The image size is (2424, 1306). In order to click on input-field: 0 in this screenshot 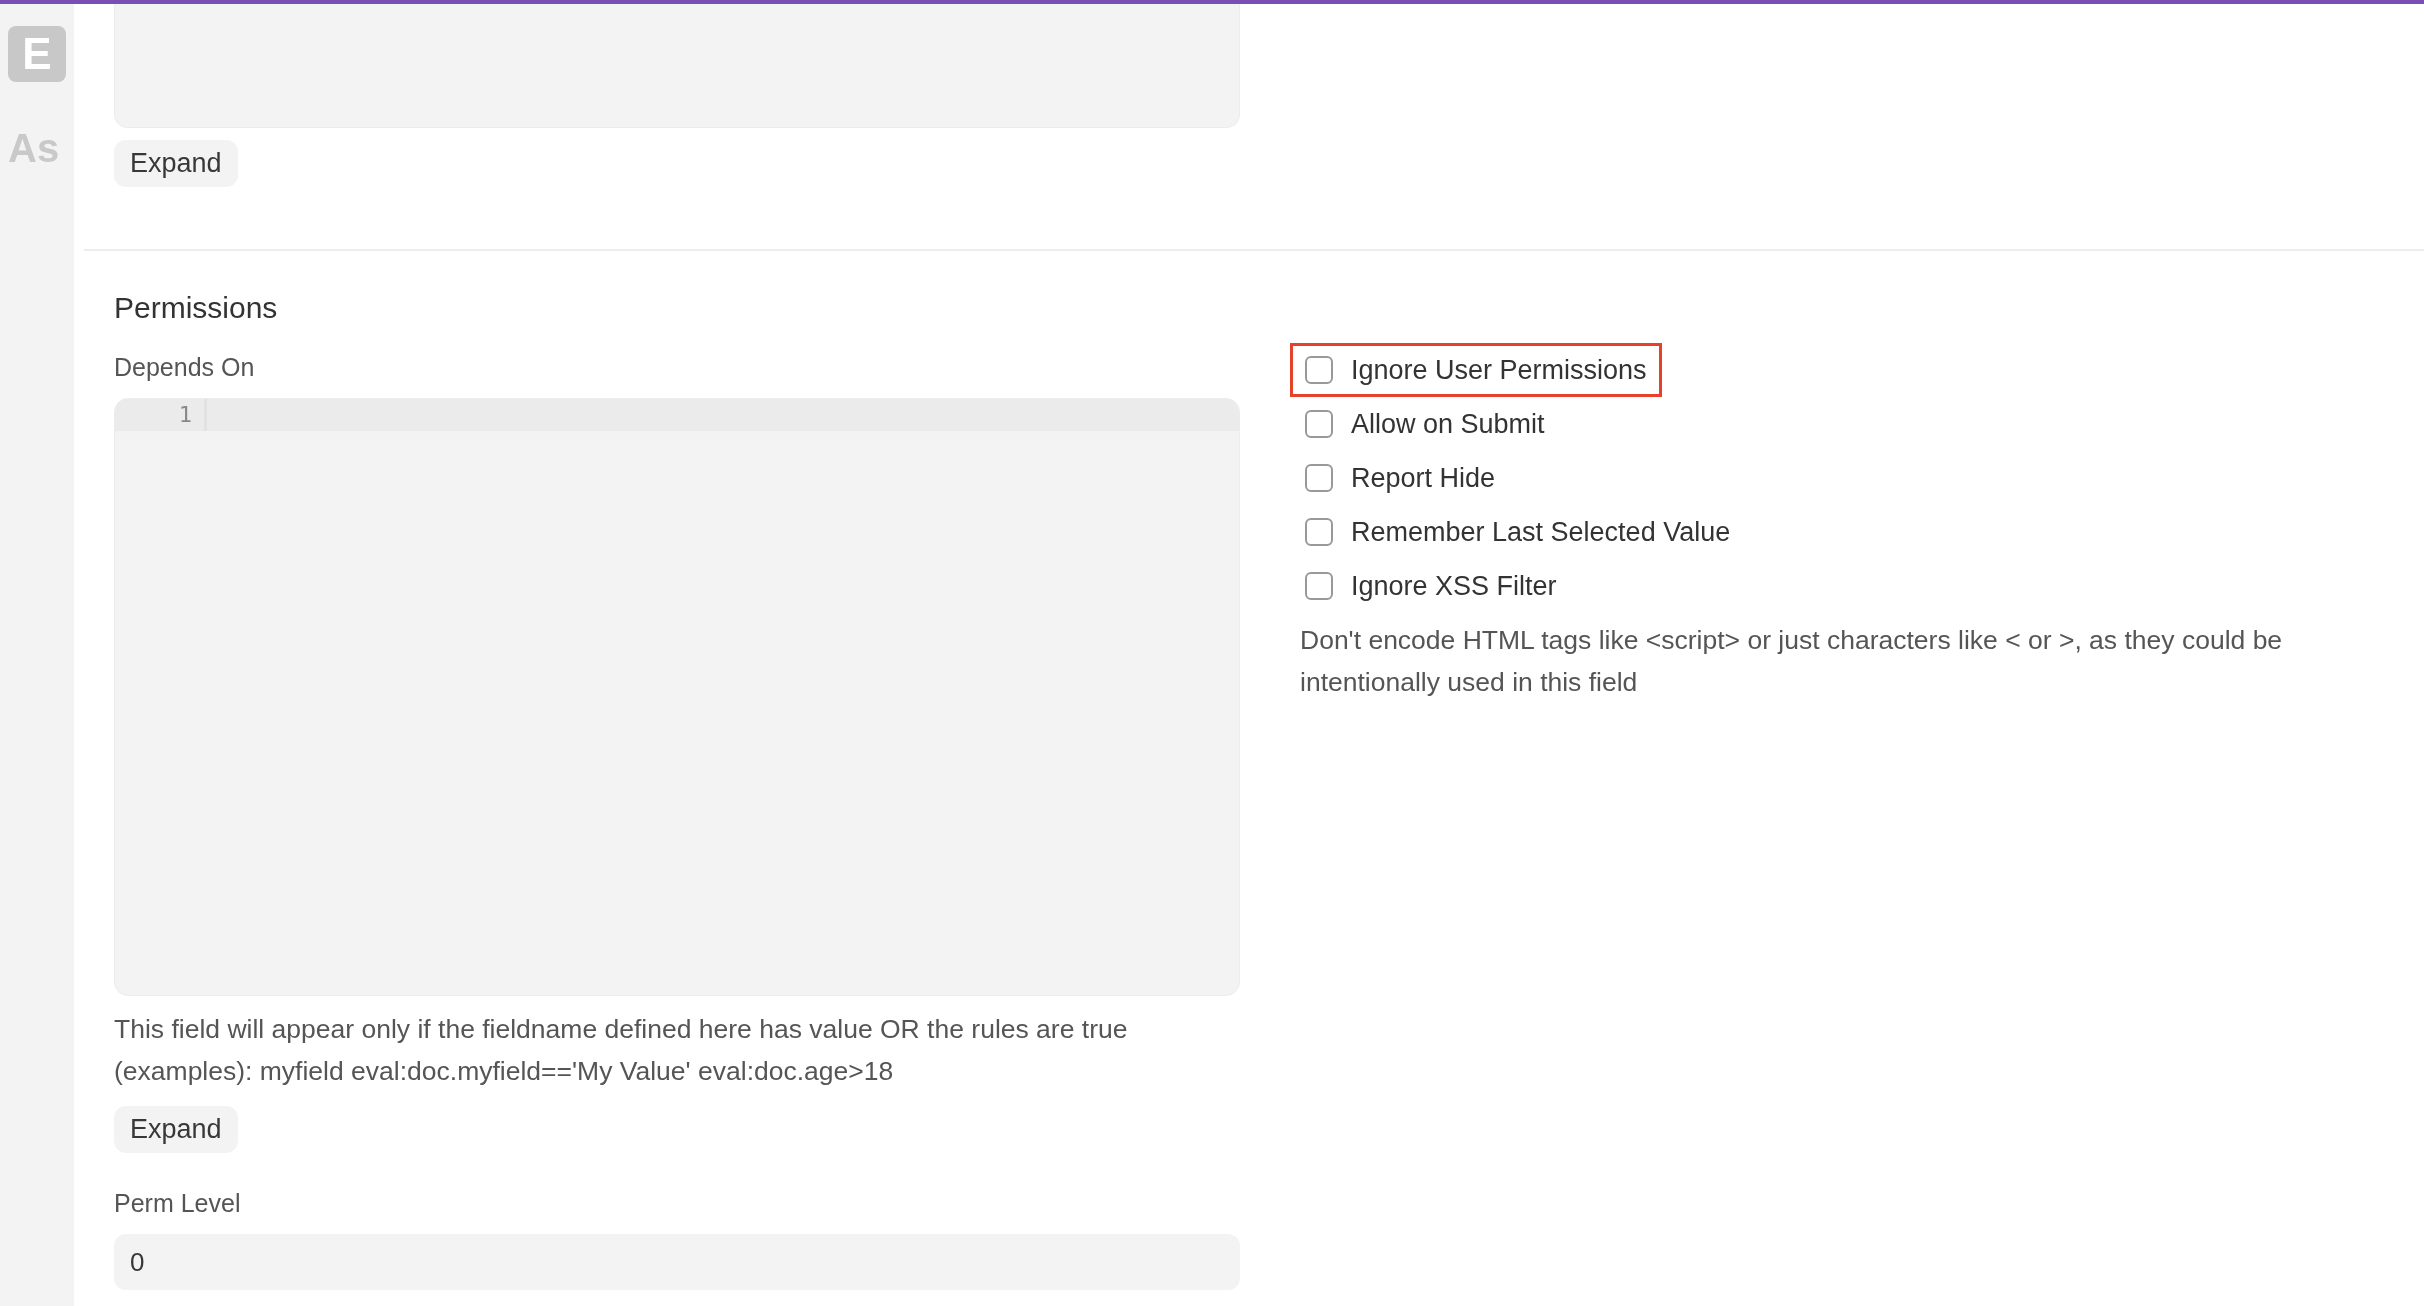, I will do `click(677, 1262)`.